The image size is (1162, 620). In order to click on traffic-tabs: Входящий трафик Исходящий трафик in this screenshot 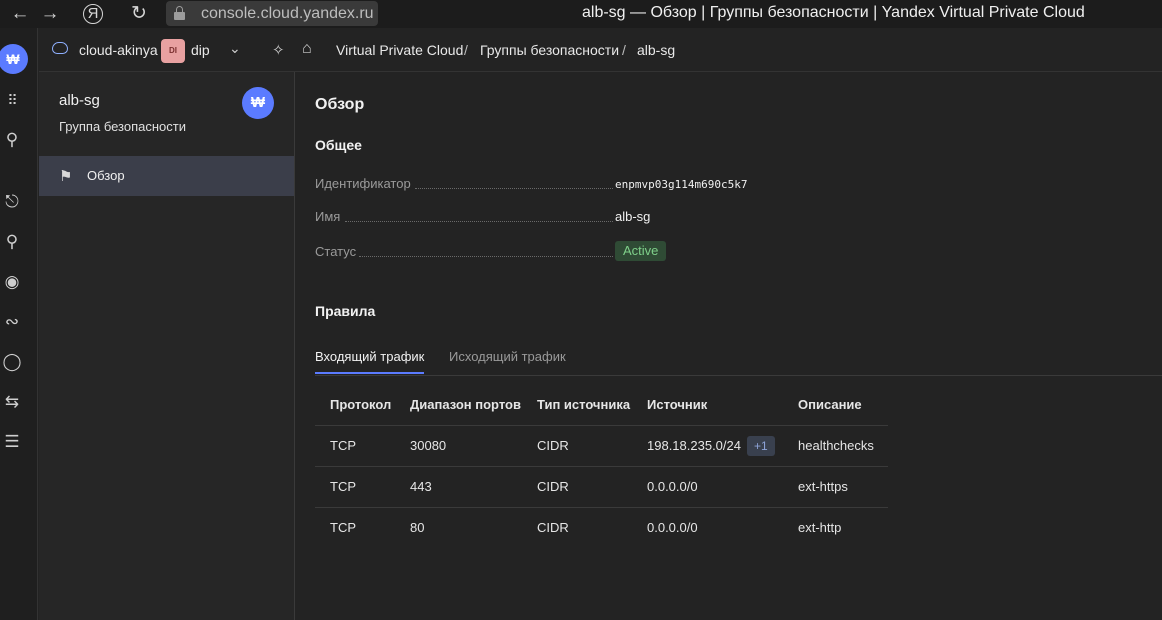, I will do `click(738, 362)`.